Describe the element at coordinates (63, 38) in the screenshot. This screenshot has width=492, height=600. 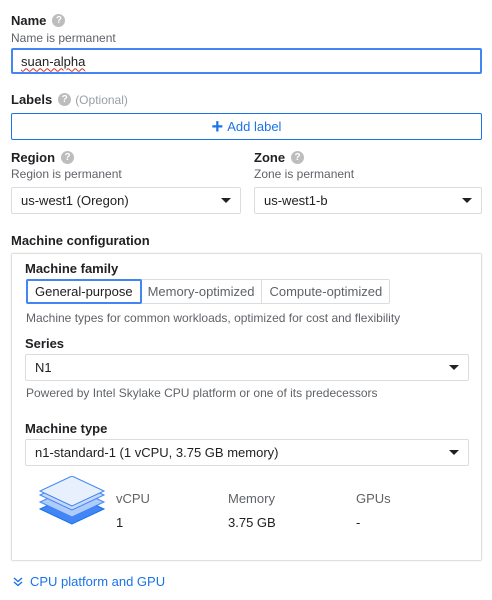
I see `name-hint: Name is permanent` at that location.